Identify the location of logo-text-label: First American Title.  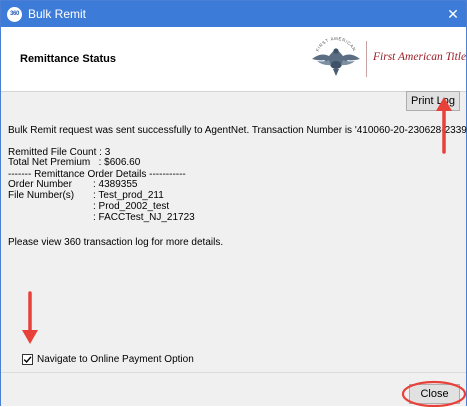
(420, 57).